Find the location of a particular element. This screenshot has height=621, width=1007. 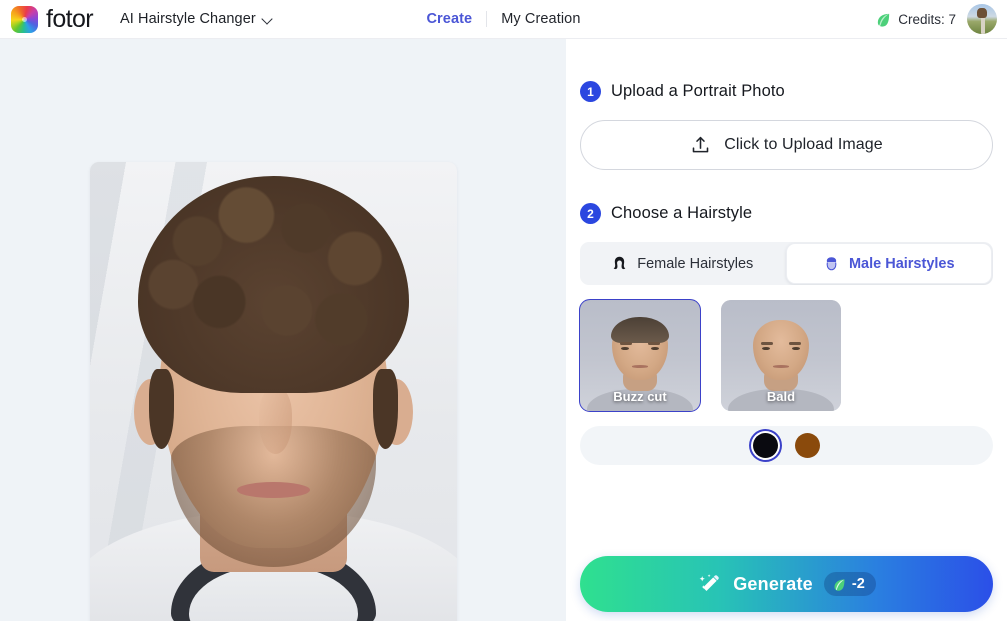

generate-cost-badge: -2 is located at coordinates (849, 584).